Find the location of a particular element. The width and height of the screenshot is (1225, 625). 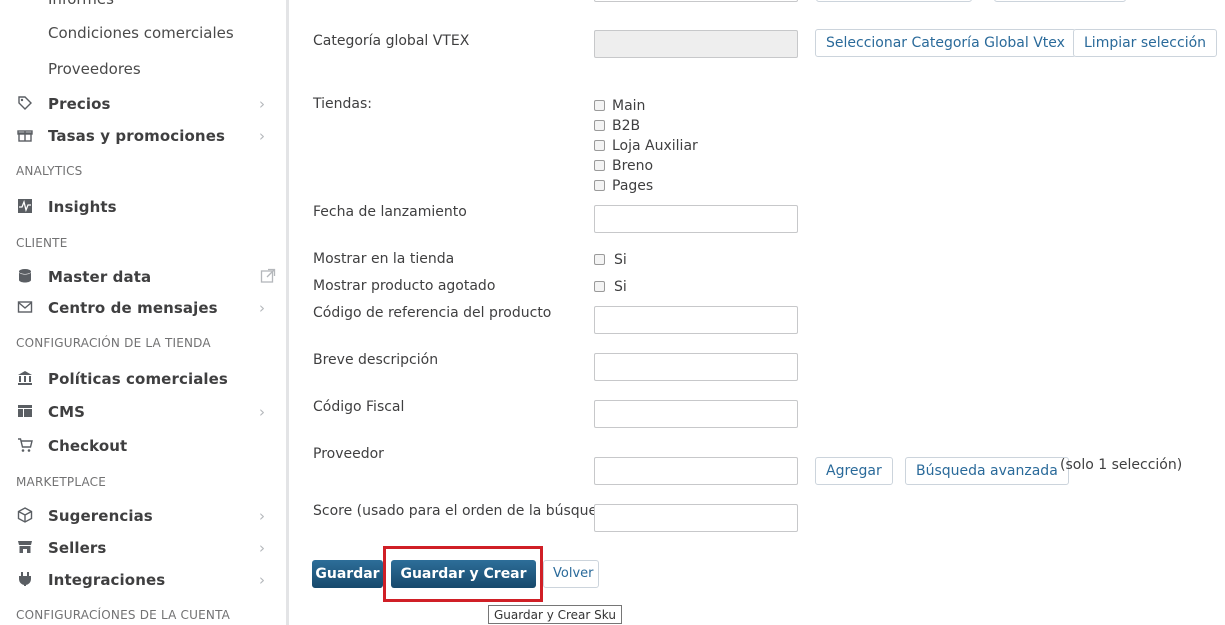

sidebar-item-tasas: Tasas y promociones › is located at coordinates (143, 137).